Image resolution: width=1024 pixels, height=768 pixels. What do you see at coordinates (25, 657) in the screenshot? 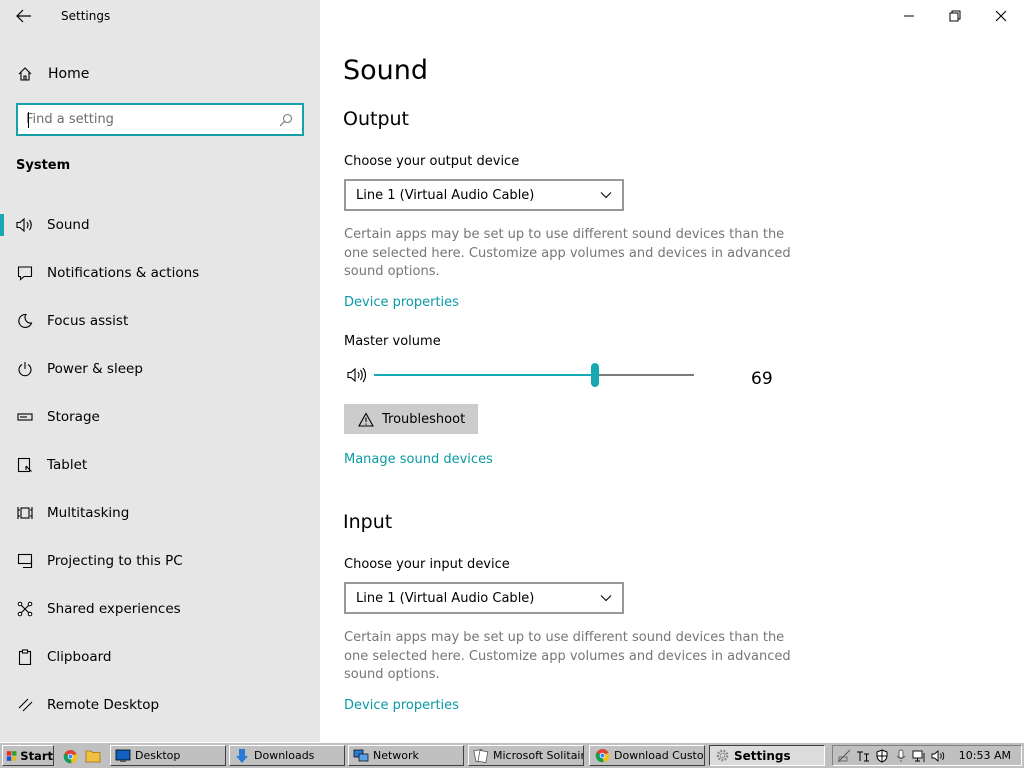
I see `clipboard-icon` at bounding box center [25, 657].